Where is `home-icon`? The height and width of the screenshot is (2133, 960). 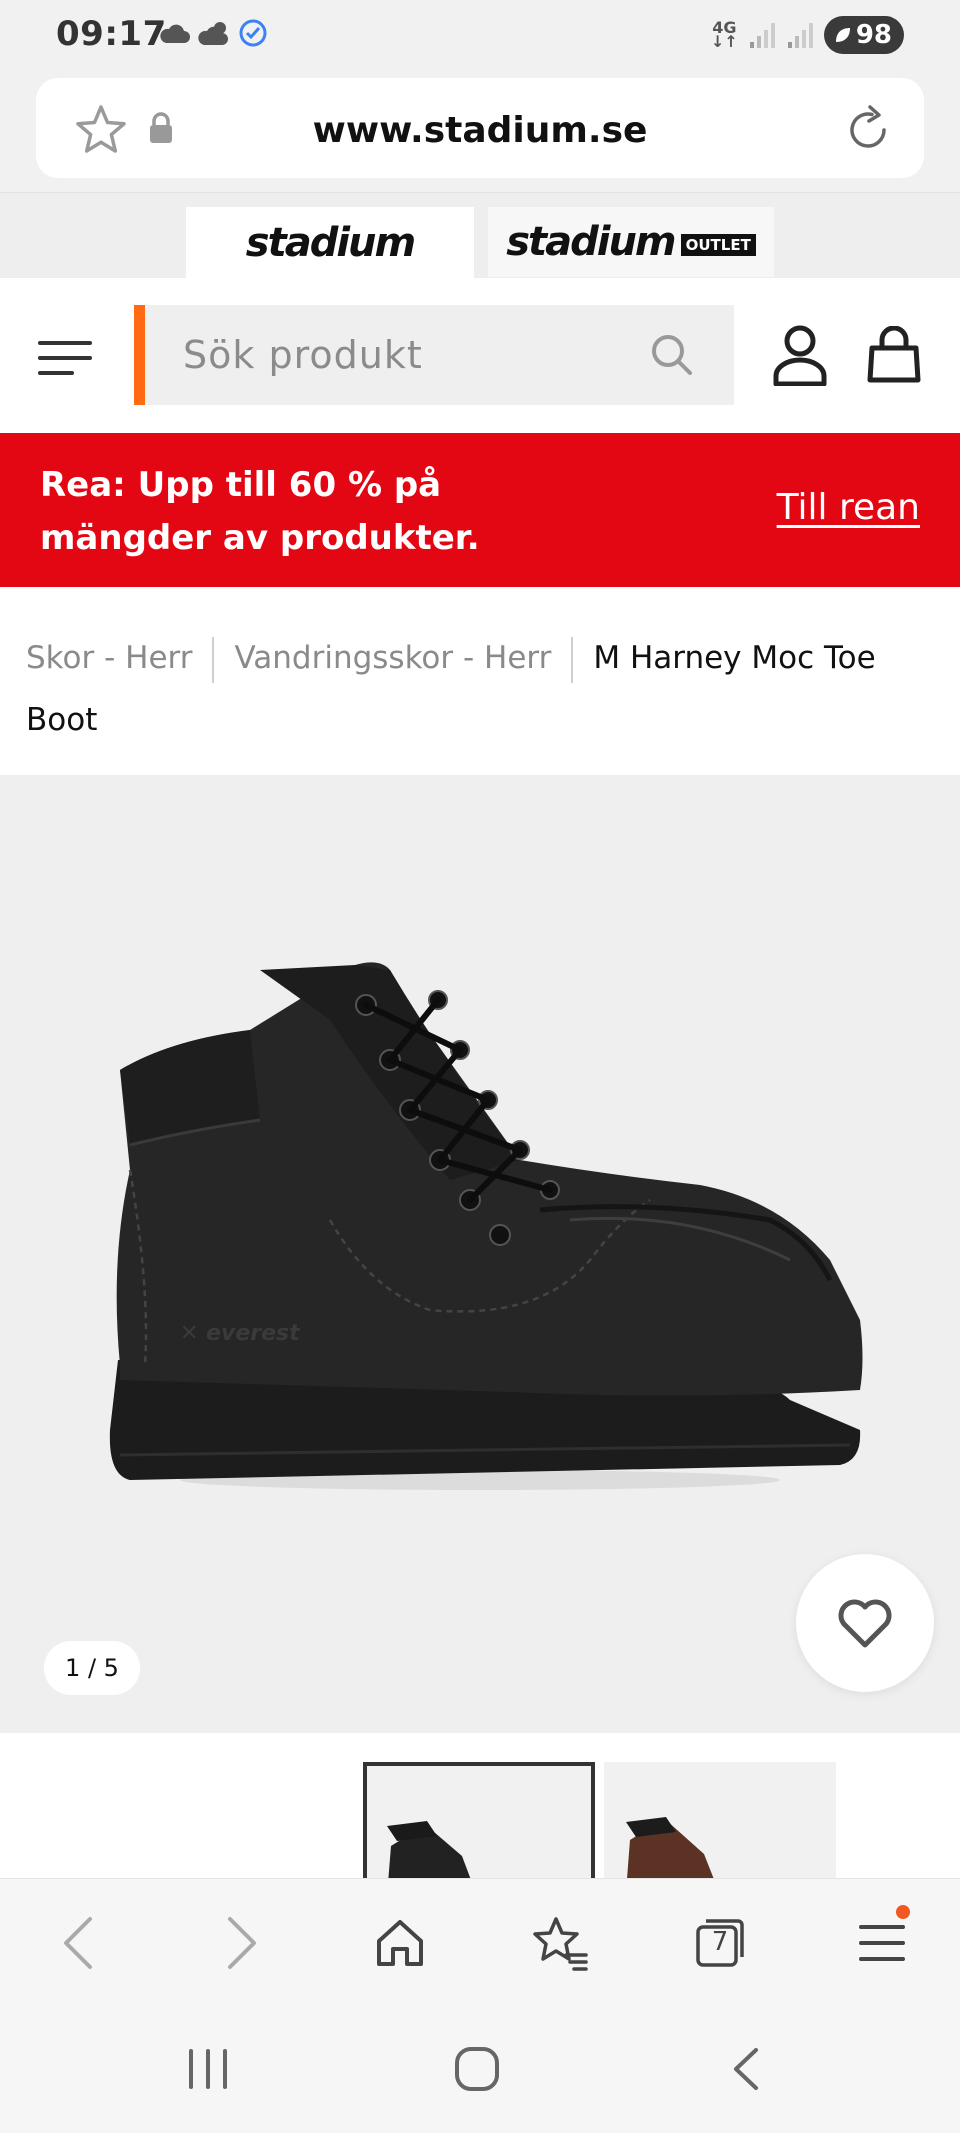 home-icon is located at coordinates (400, 1943).